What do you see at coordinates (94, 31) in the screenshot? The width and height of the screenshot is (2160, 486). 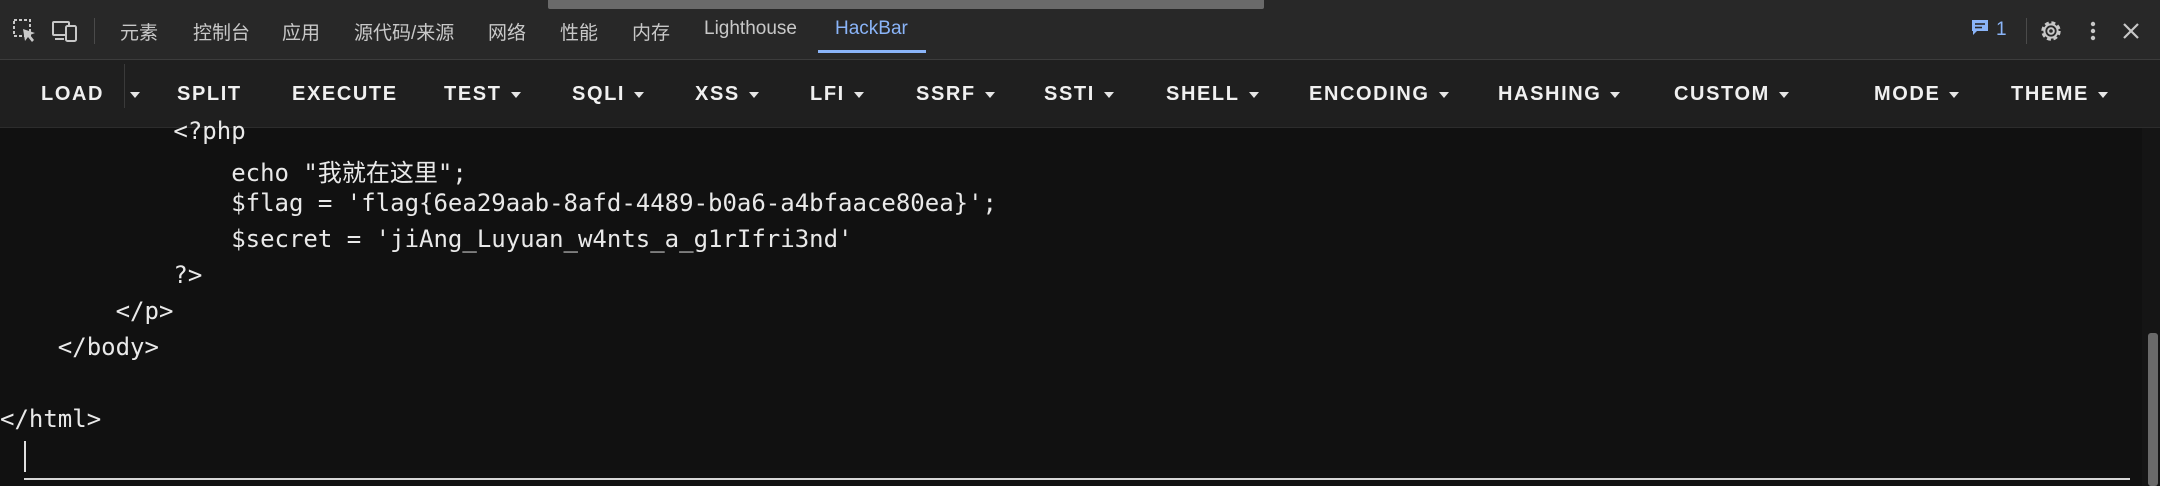 I see `toolbar-divider` at bounding box center [94, 31].